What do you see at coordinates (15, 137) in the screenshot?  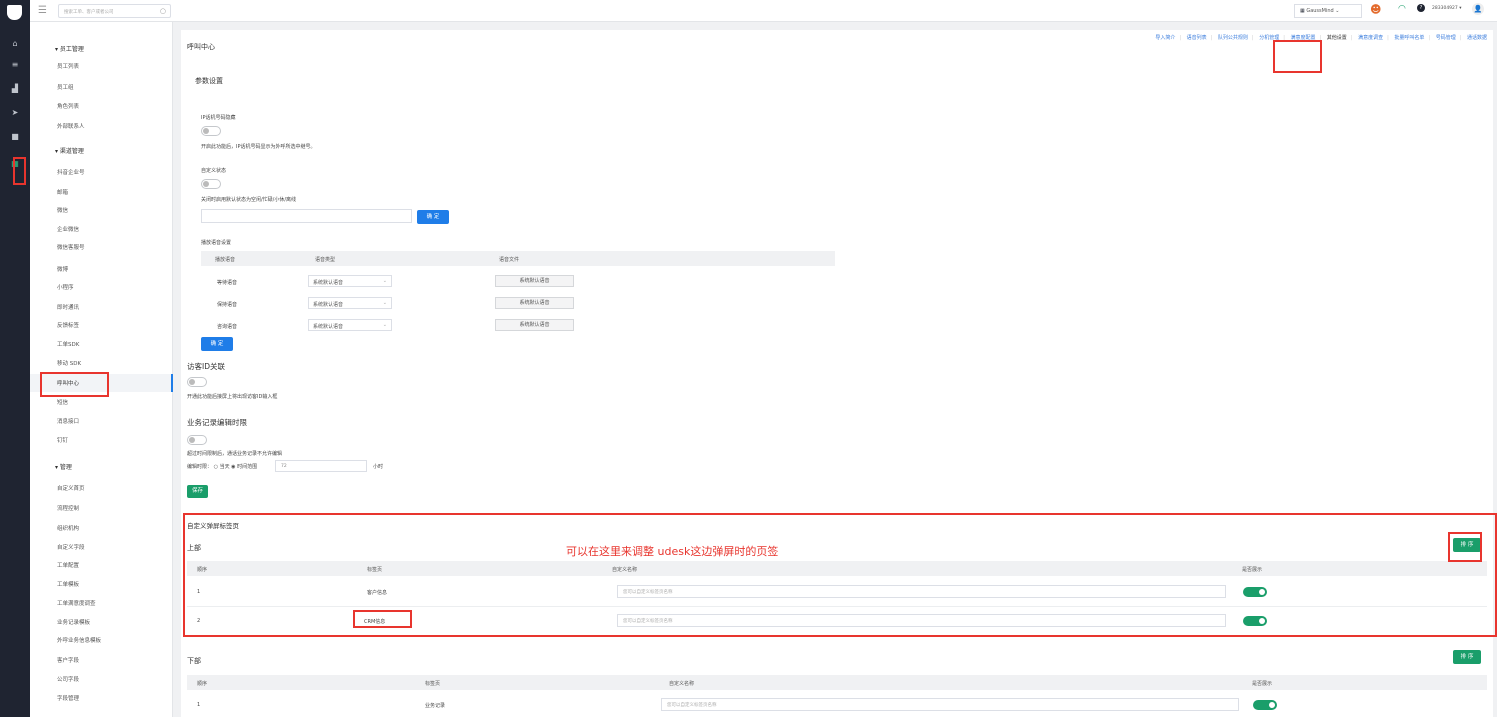 I see `box-icon: ■` at bounding box center [15, 137].